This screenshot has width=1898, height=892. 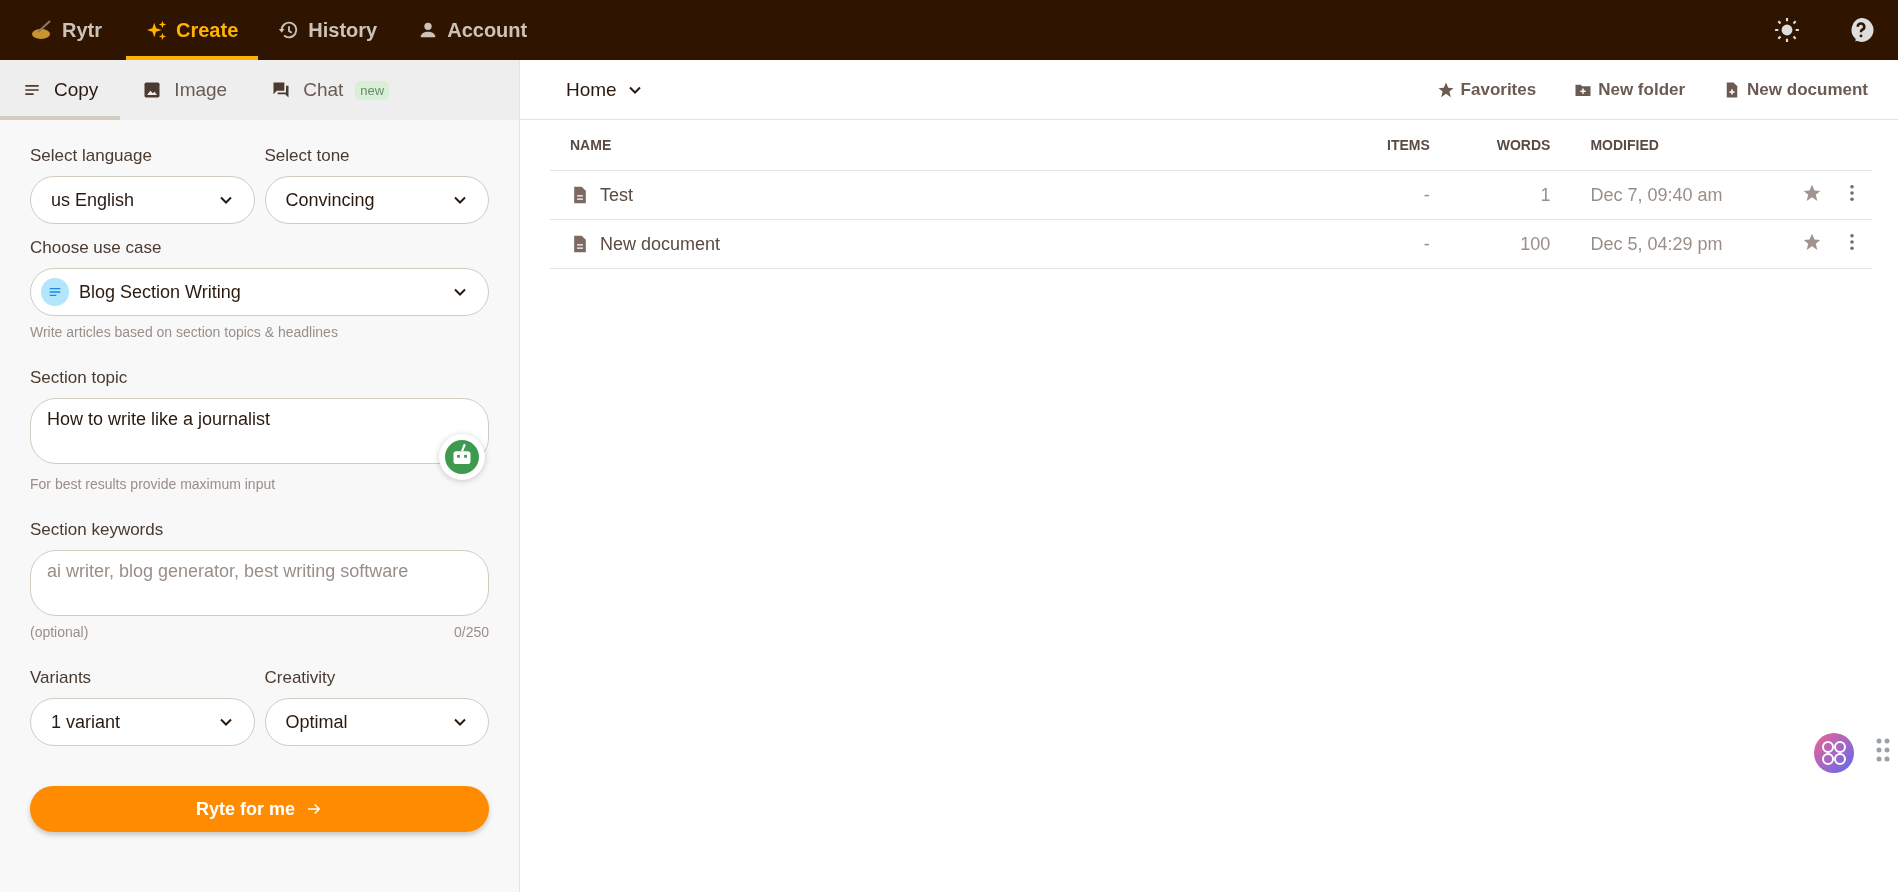 I want to click on hint-text: For best results provide maximum input, so click(x=153, y=484).